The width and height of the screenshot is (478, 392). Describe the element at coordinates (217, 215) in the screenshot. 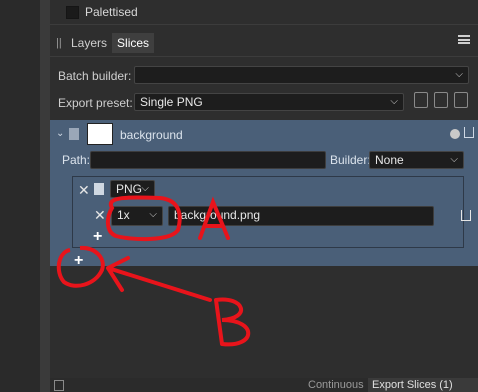

I see `filename-value: background.png` at that location.